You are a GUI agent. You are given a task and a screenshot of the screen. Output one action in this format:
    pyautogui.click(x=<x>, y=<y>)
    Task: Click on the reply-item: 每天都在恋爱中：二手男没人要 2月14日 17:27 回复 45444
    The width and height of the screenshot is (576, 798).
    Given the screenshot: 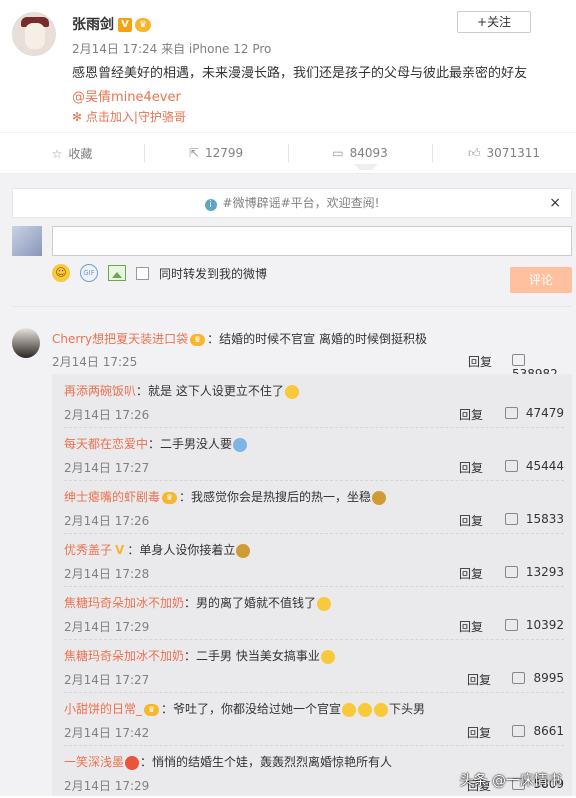 What is the action you would take?
    pyautogui.click(x=314, y=453)
    